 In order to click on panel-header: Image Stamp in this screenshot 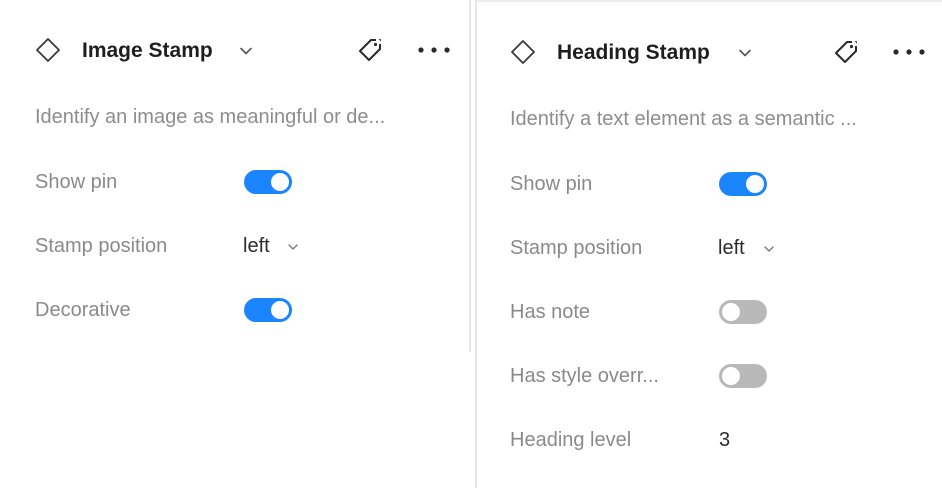, I will do `click(234, 50)`.